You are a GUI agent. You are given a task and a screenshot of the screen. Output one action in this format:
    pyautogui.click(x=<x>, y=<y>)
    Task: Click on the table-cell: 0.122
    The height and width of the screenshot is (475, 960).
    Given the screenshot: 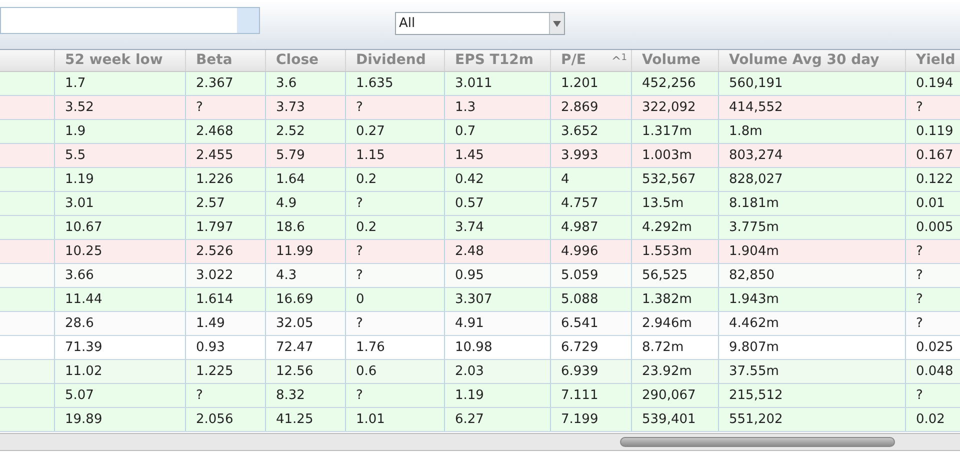 What is the action you would take?
    pyautogui.click(x=933, y=179)
    